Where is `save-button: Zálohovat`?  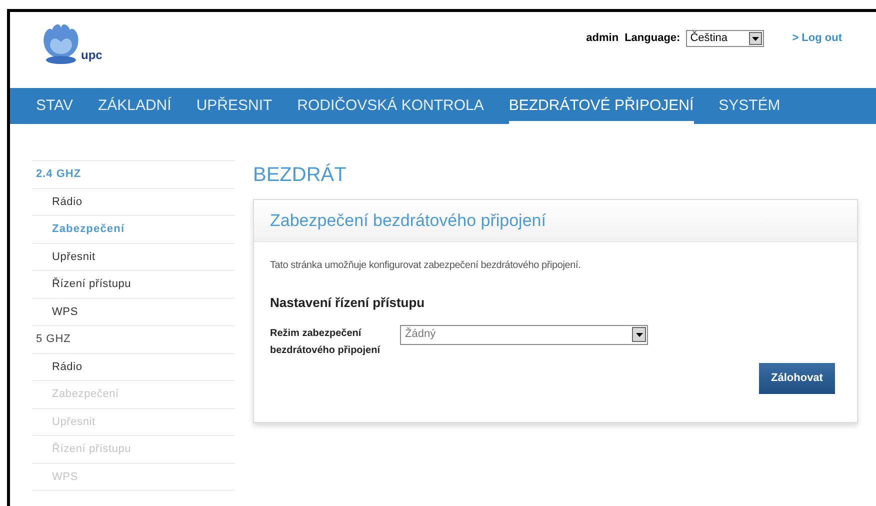 save-button: Zálohovat is located at coordinates (797, 378).